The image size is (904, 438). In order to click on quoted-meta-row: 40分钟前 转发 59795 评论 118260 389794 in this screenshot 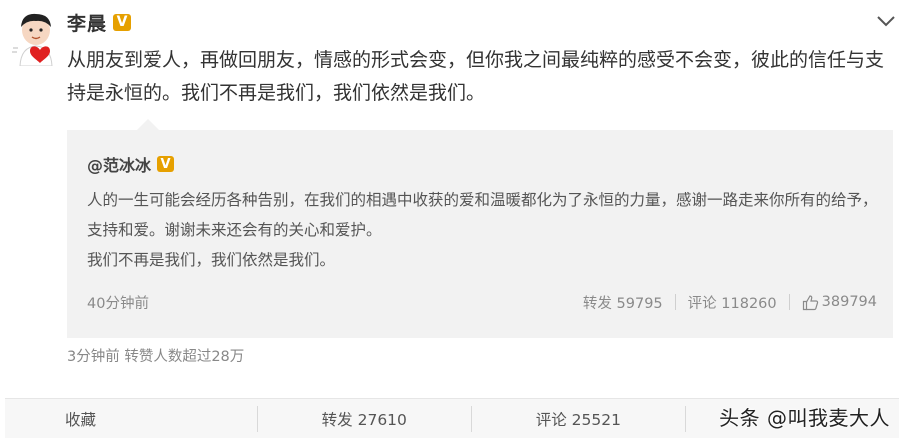, I will do `click(482, 302)`.